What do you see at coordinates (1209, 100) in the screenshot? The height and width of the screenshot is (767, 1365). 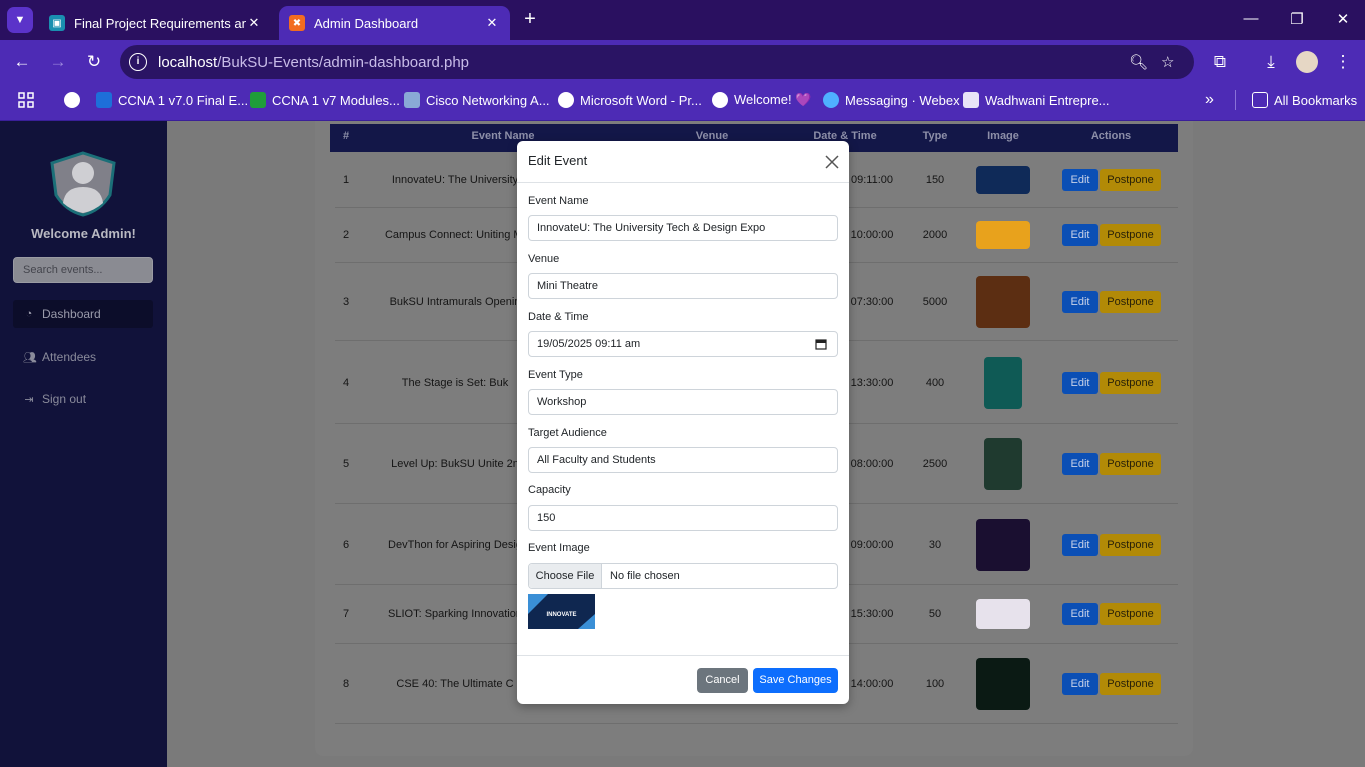 I see `bookmarks-overflow-button: »` at bounding box center [1209, 100].